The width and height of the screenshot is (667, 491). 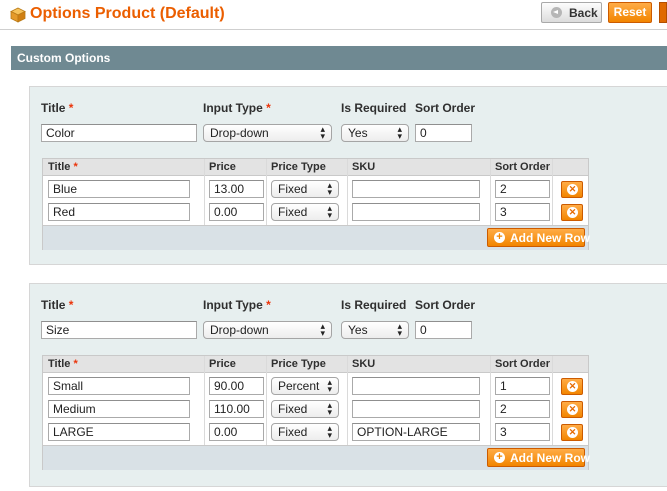 What do you see at coordinates (556, 12) in the screenshot?
I see `back-arrow-icon` at bounding box center [556, 12].